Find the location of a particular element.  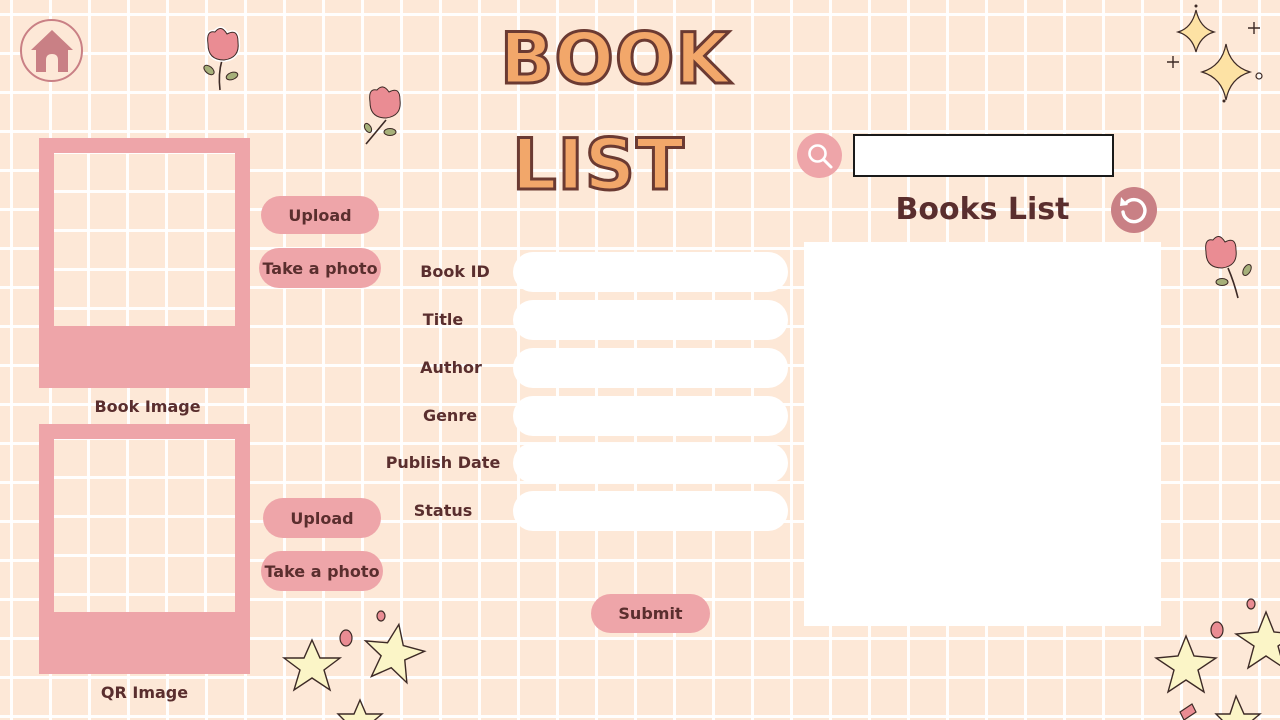

home-icon is located at coordinates (51, 50).